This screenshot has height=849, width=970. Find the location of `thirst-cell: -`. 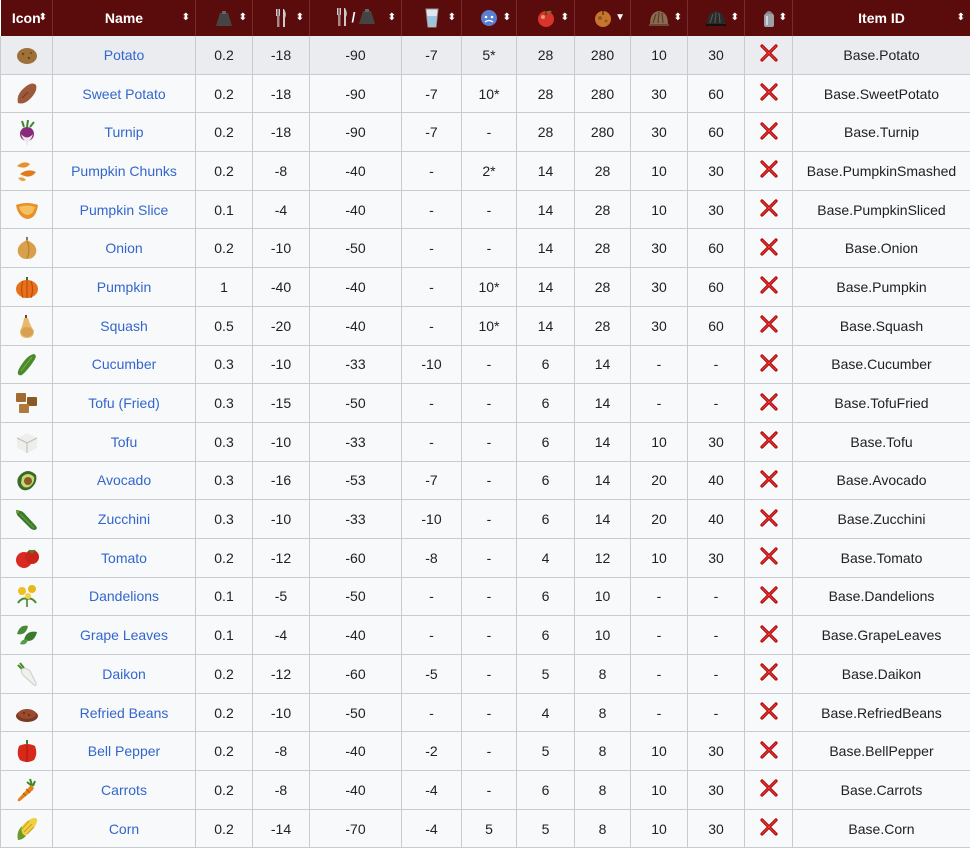

thirst-cell: - is located at coordinates (431, 597).